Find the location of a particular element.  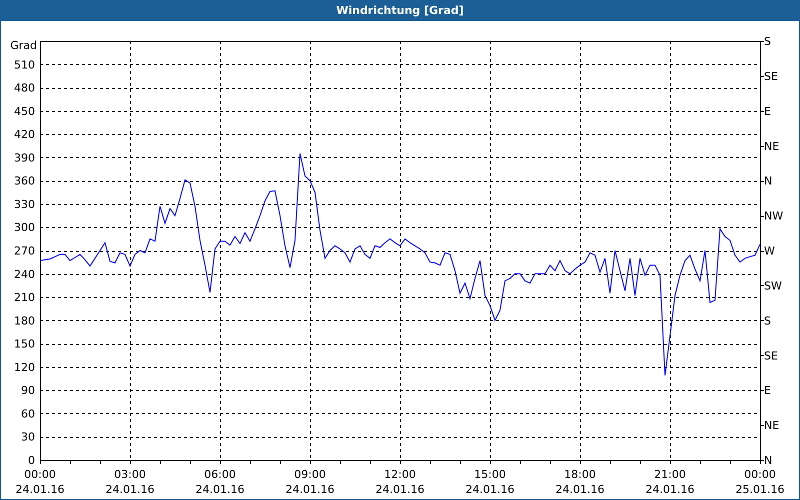

y-tick-label: 270 is located at coordinates (24, 251).